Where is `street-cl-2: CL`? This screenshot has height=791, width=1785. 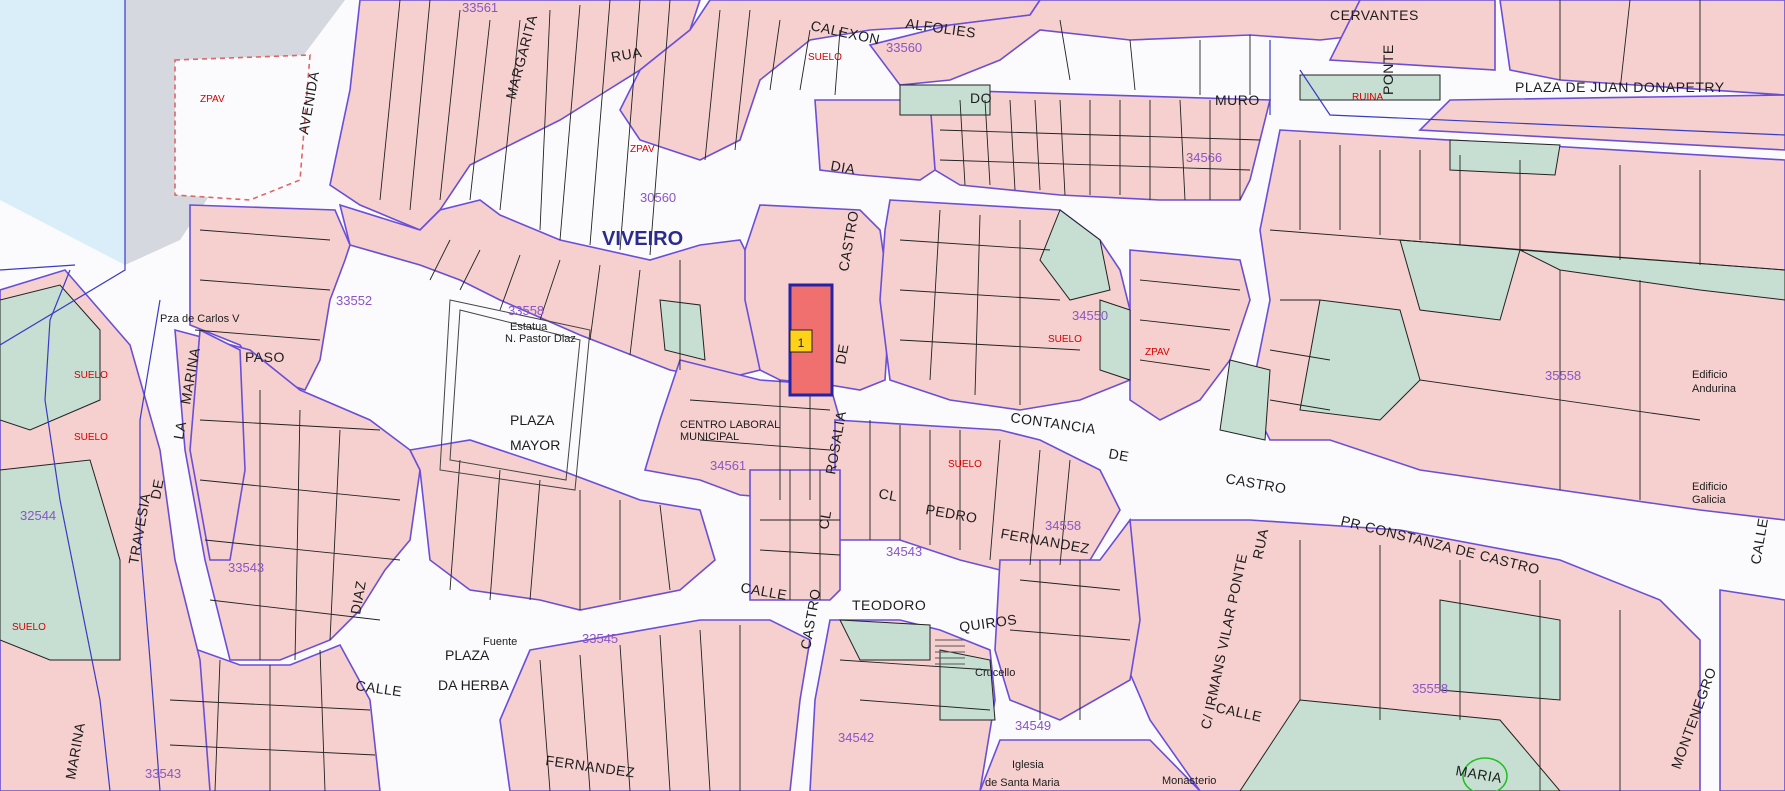 street-cl-2: CL is located at coordinates (824, 519).